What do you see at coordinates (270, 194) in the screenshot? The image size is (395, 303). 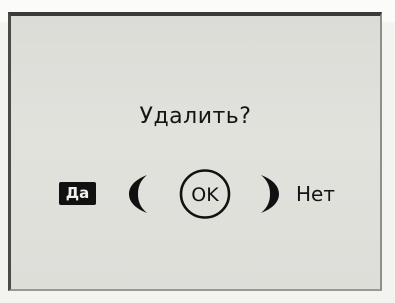 I see `chevron-right-icon` at bounding box center [270, 194].